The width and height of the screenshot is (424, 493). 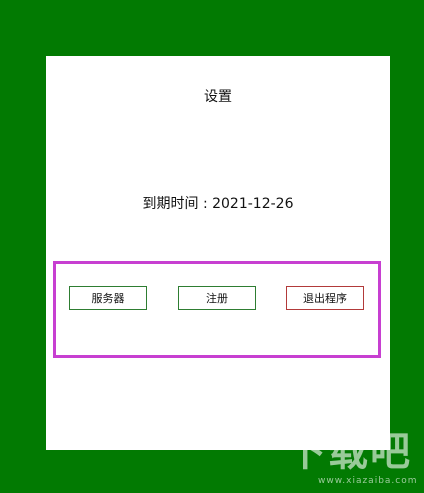 I want to click on server-button: 服务器, so click(x=108, y=298).